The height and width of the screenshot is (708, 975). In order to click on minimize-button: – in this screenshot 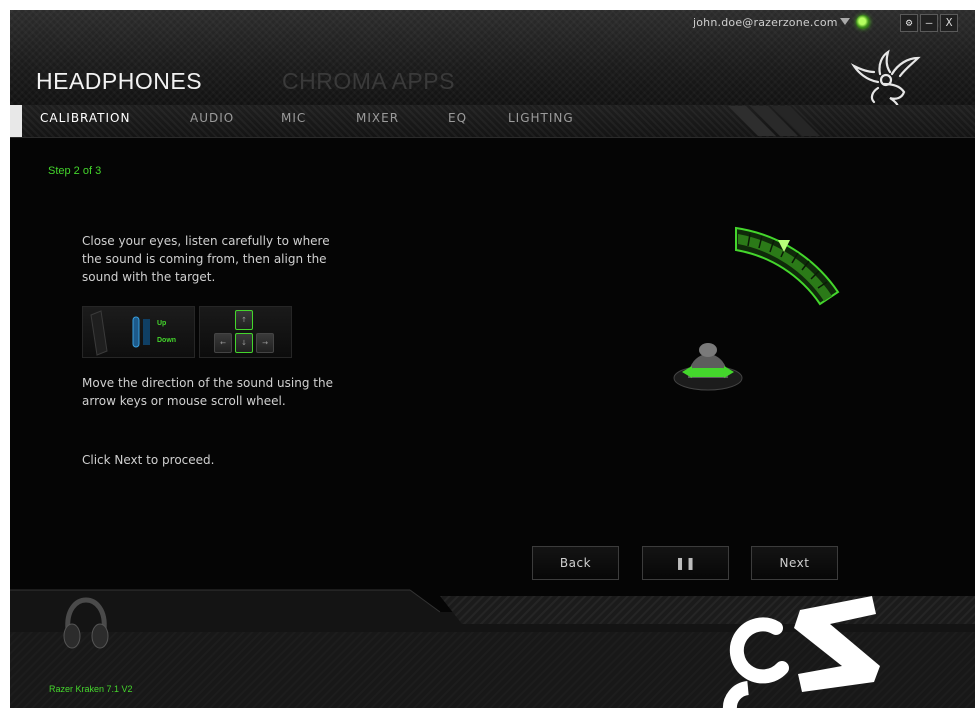, I will do `click(929, 23)`.